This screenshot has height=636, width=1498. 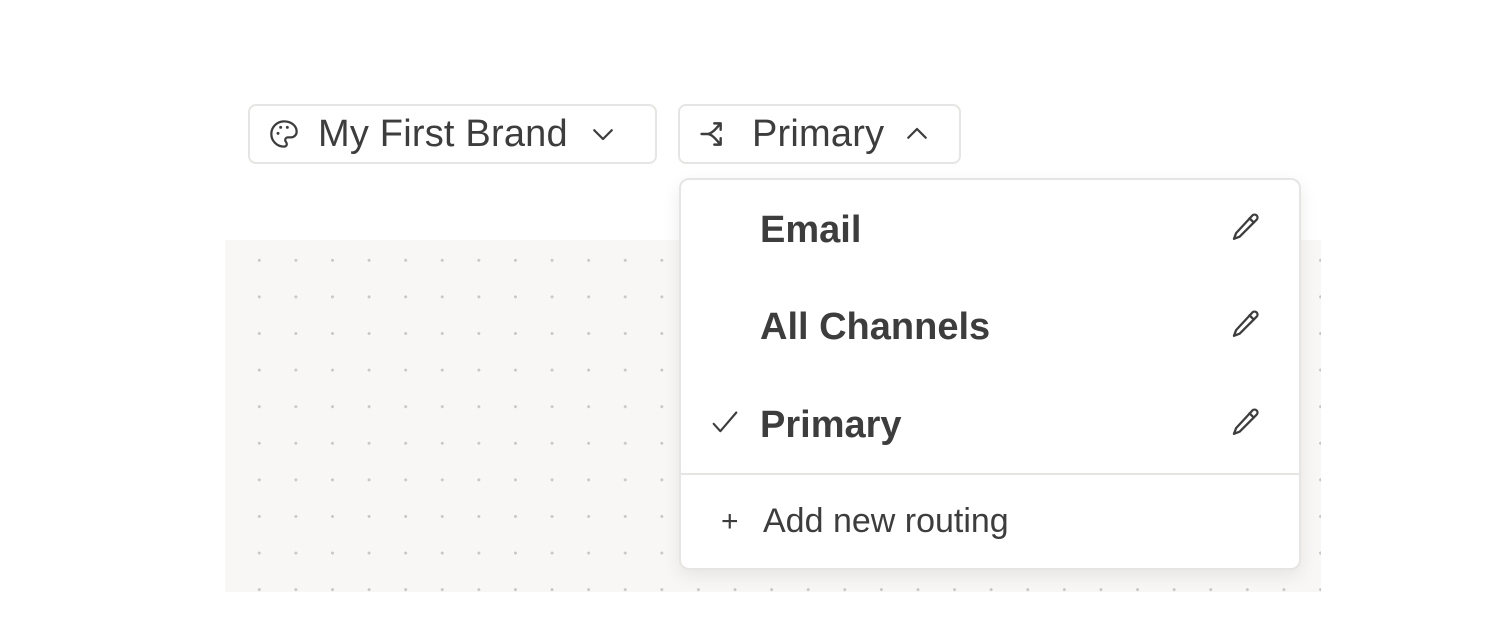 I want to click on menu-item-primary: Primary, so click(x=990, y=425).